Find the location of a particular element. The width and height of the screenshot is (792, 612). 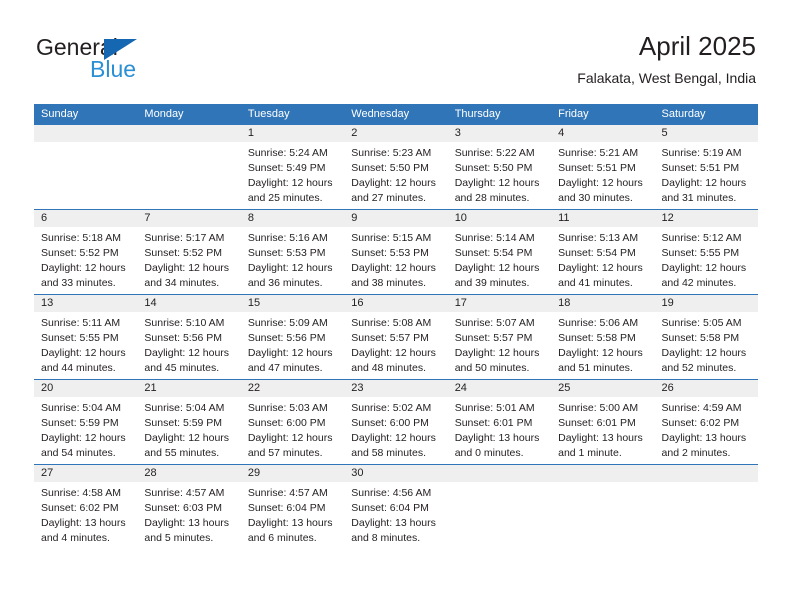

day-number: 22 is located at coordinates (292, 388).